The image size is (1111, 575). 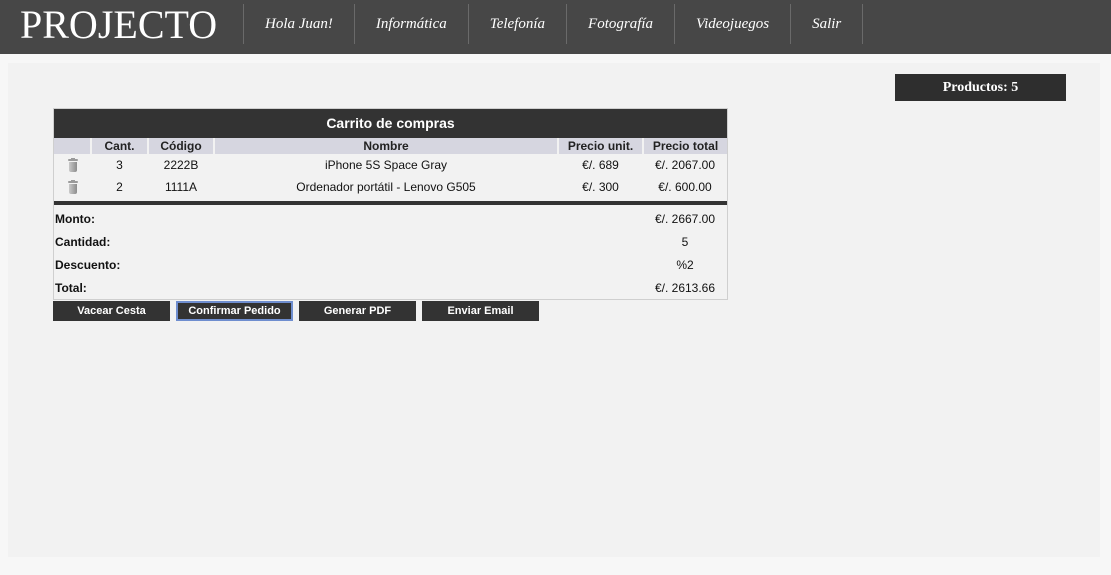 What do you see at coordinates (385, 146) in the screenshot?
I see `col-nombre: Nombre` at bounding box center [385, 146].